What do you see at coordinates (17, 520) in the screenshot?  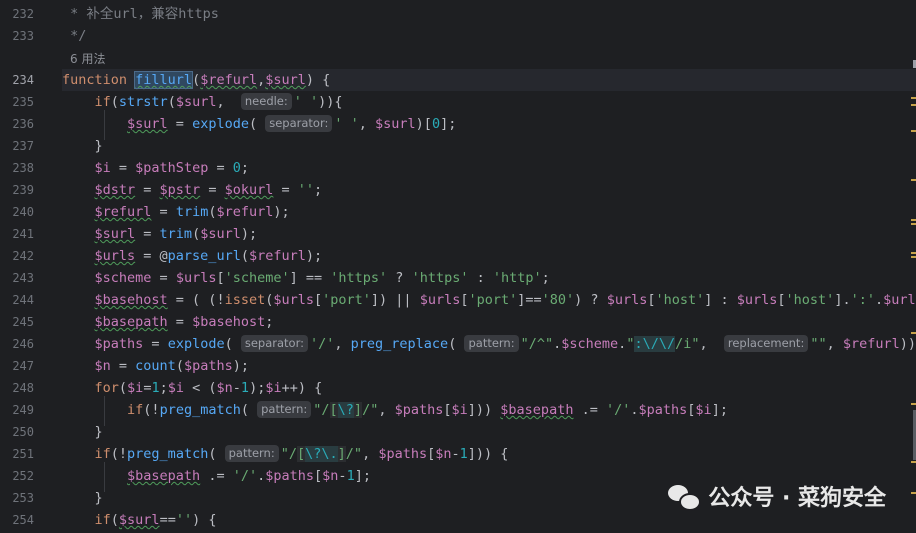 I see `line-number: 254` at bounding box center [17, 520].